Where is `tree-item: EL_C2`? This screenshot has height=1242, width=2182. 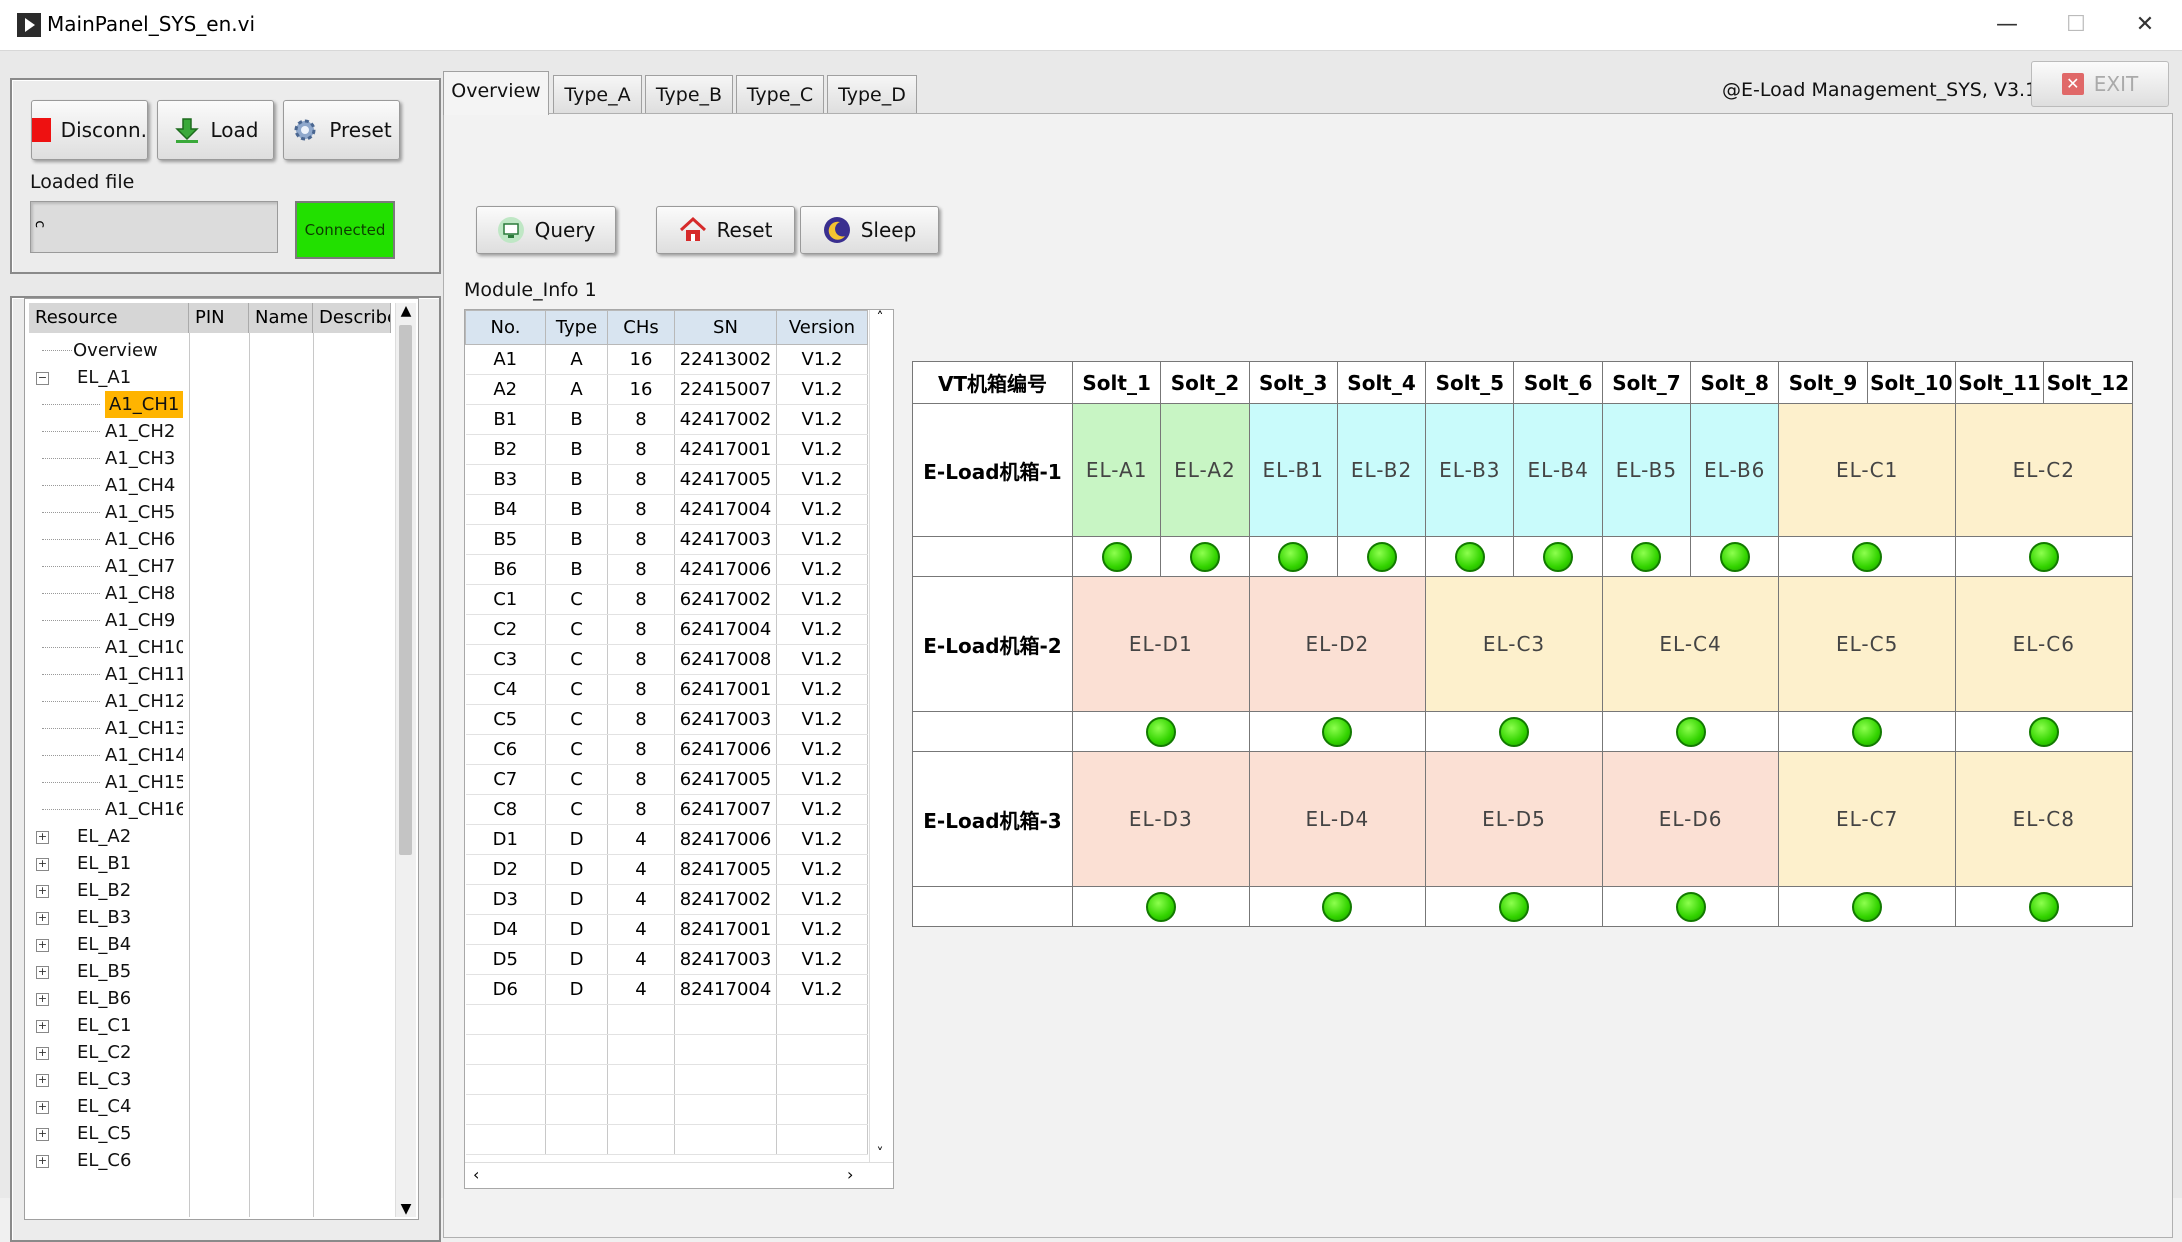
tree-item: EL_C2 is located at coordinates (104, 1052).